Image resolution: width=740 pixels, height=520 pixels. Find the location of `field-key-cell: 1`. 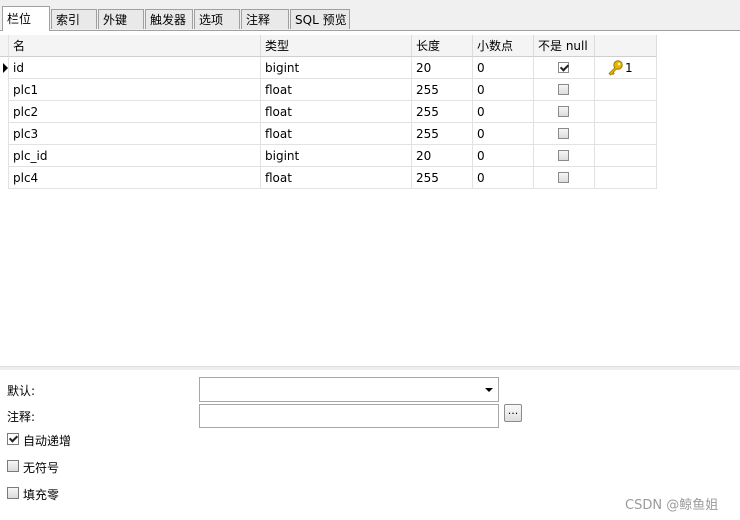

field-key-cell: 1 is located at coordinates (626, 68).